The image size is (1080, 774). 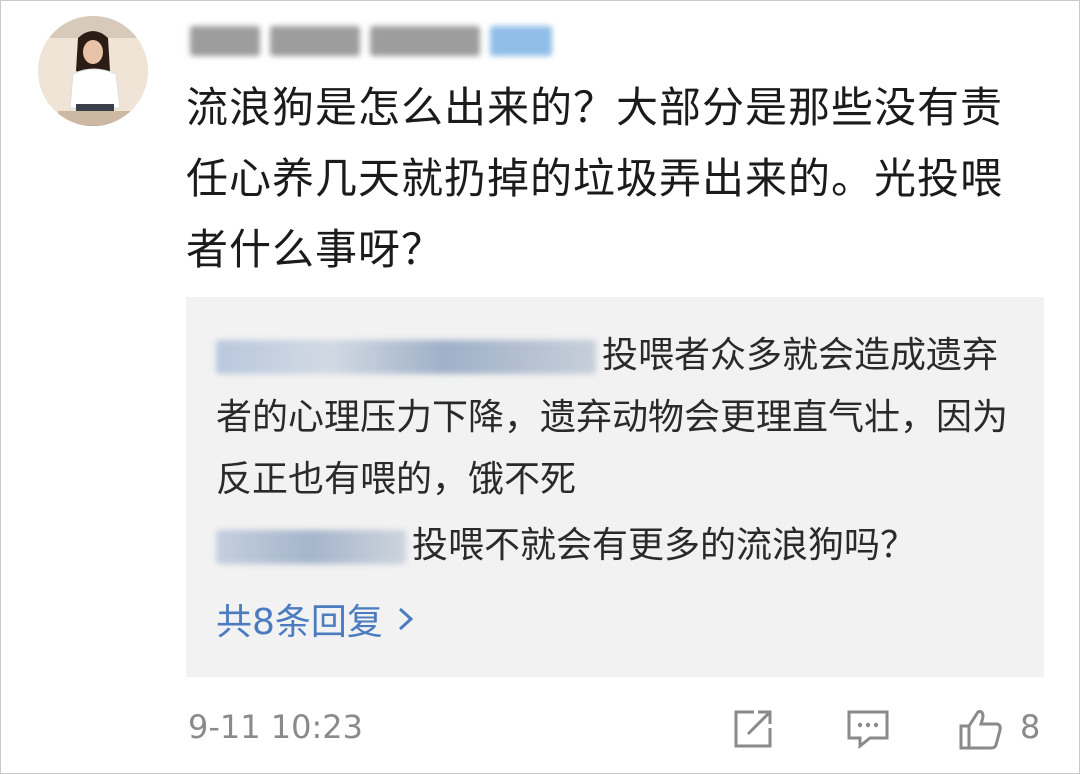 What do you see at coordinates (521, 41) in the screenshot?
I see `user-badge` at bounding box center [521, 41].